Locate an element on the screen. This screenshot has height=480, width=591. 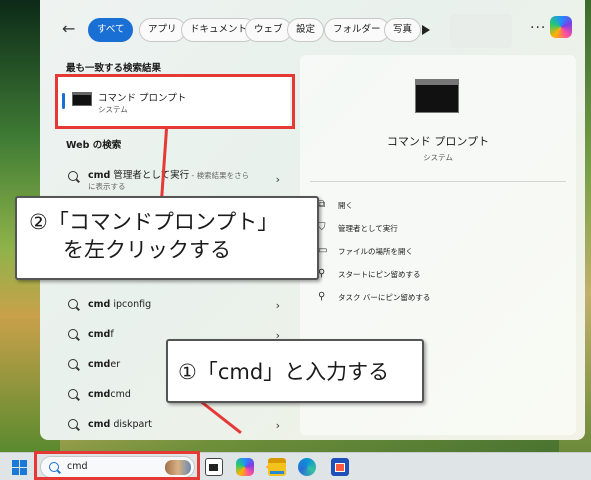
search-highlight-image is located at coordinates (178, 467).